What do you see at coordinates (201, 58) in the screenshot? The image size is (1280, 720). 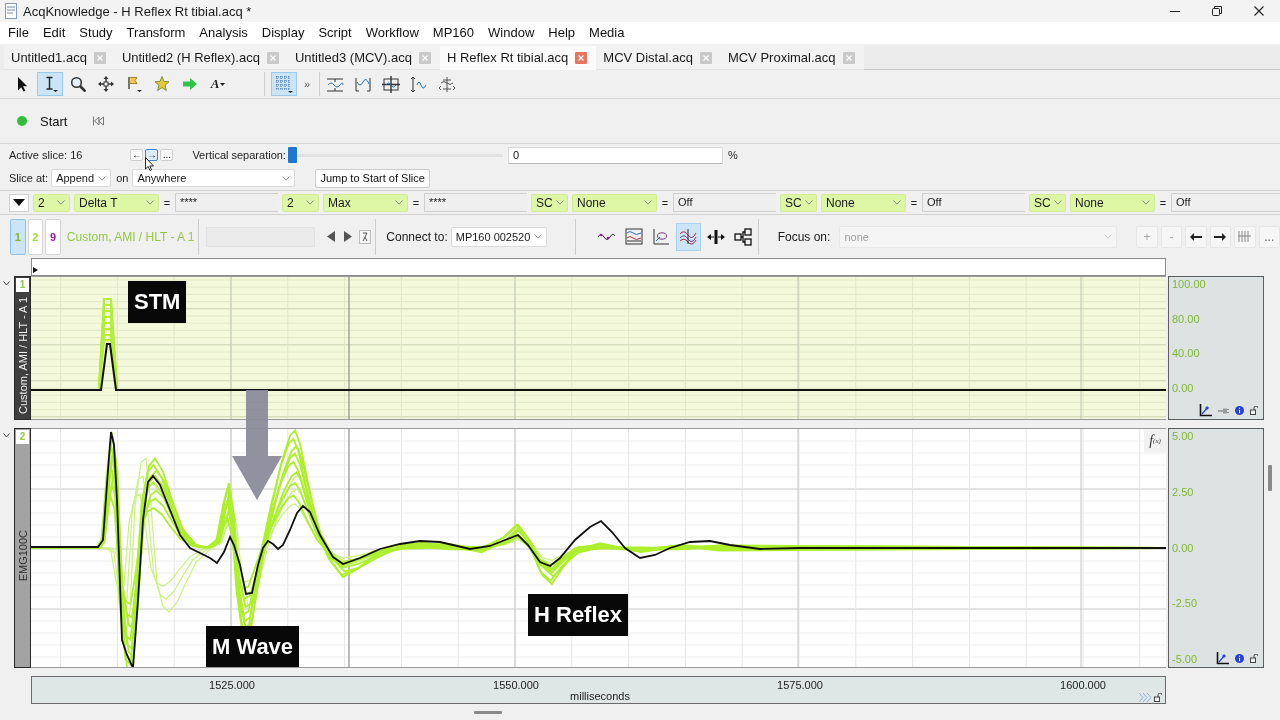 I see `document-tab: Untitled2 (H Reflex).acq` at bounding box center [201, 58].